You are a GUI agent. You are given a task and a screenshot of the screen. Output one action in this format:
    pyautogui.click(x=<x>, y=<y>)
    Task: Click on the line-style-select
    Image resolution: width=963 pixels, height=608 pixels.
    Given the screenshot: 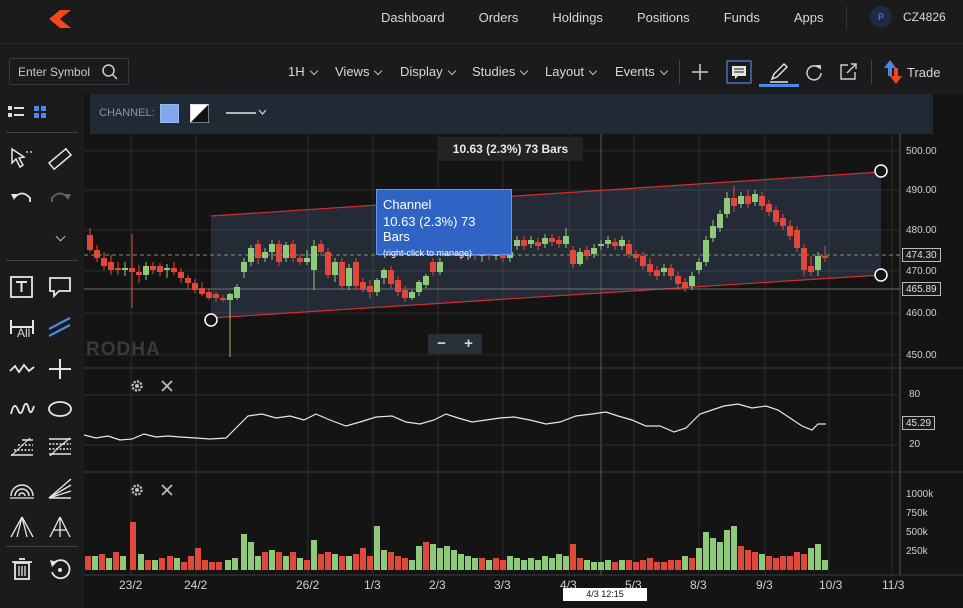 What is the action you would take?
    pyautogui.click(x=247, y=113)
    